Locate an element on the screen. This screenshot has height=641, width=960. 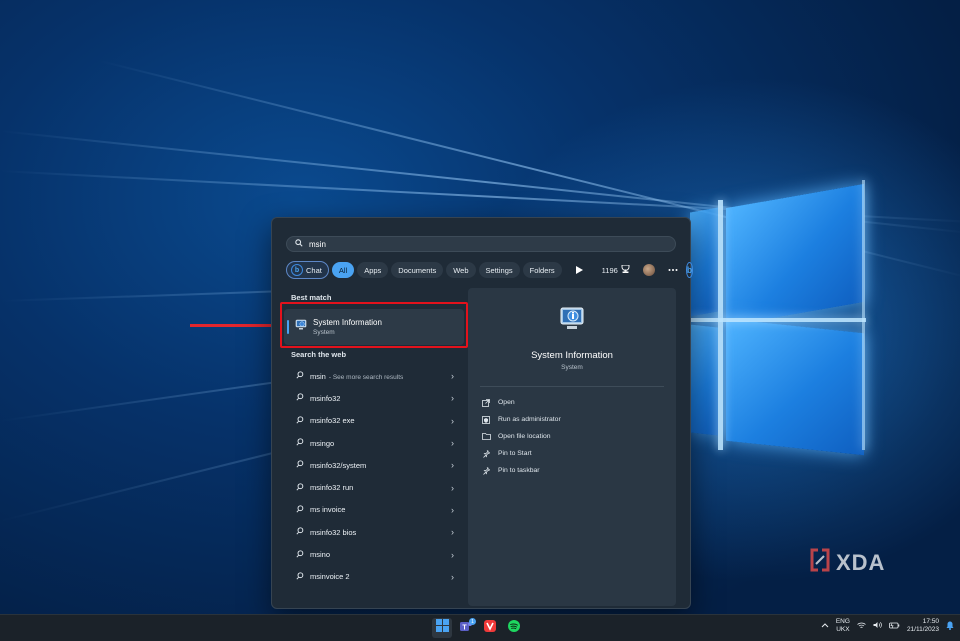
web-suggestion: msin - See more search results › is located at coordinates (374, 376).